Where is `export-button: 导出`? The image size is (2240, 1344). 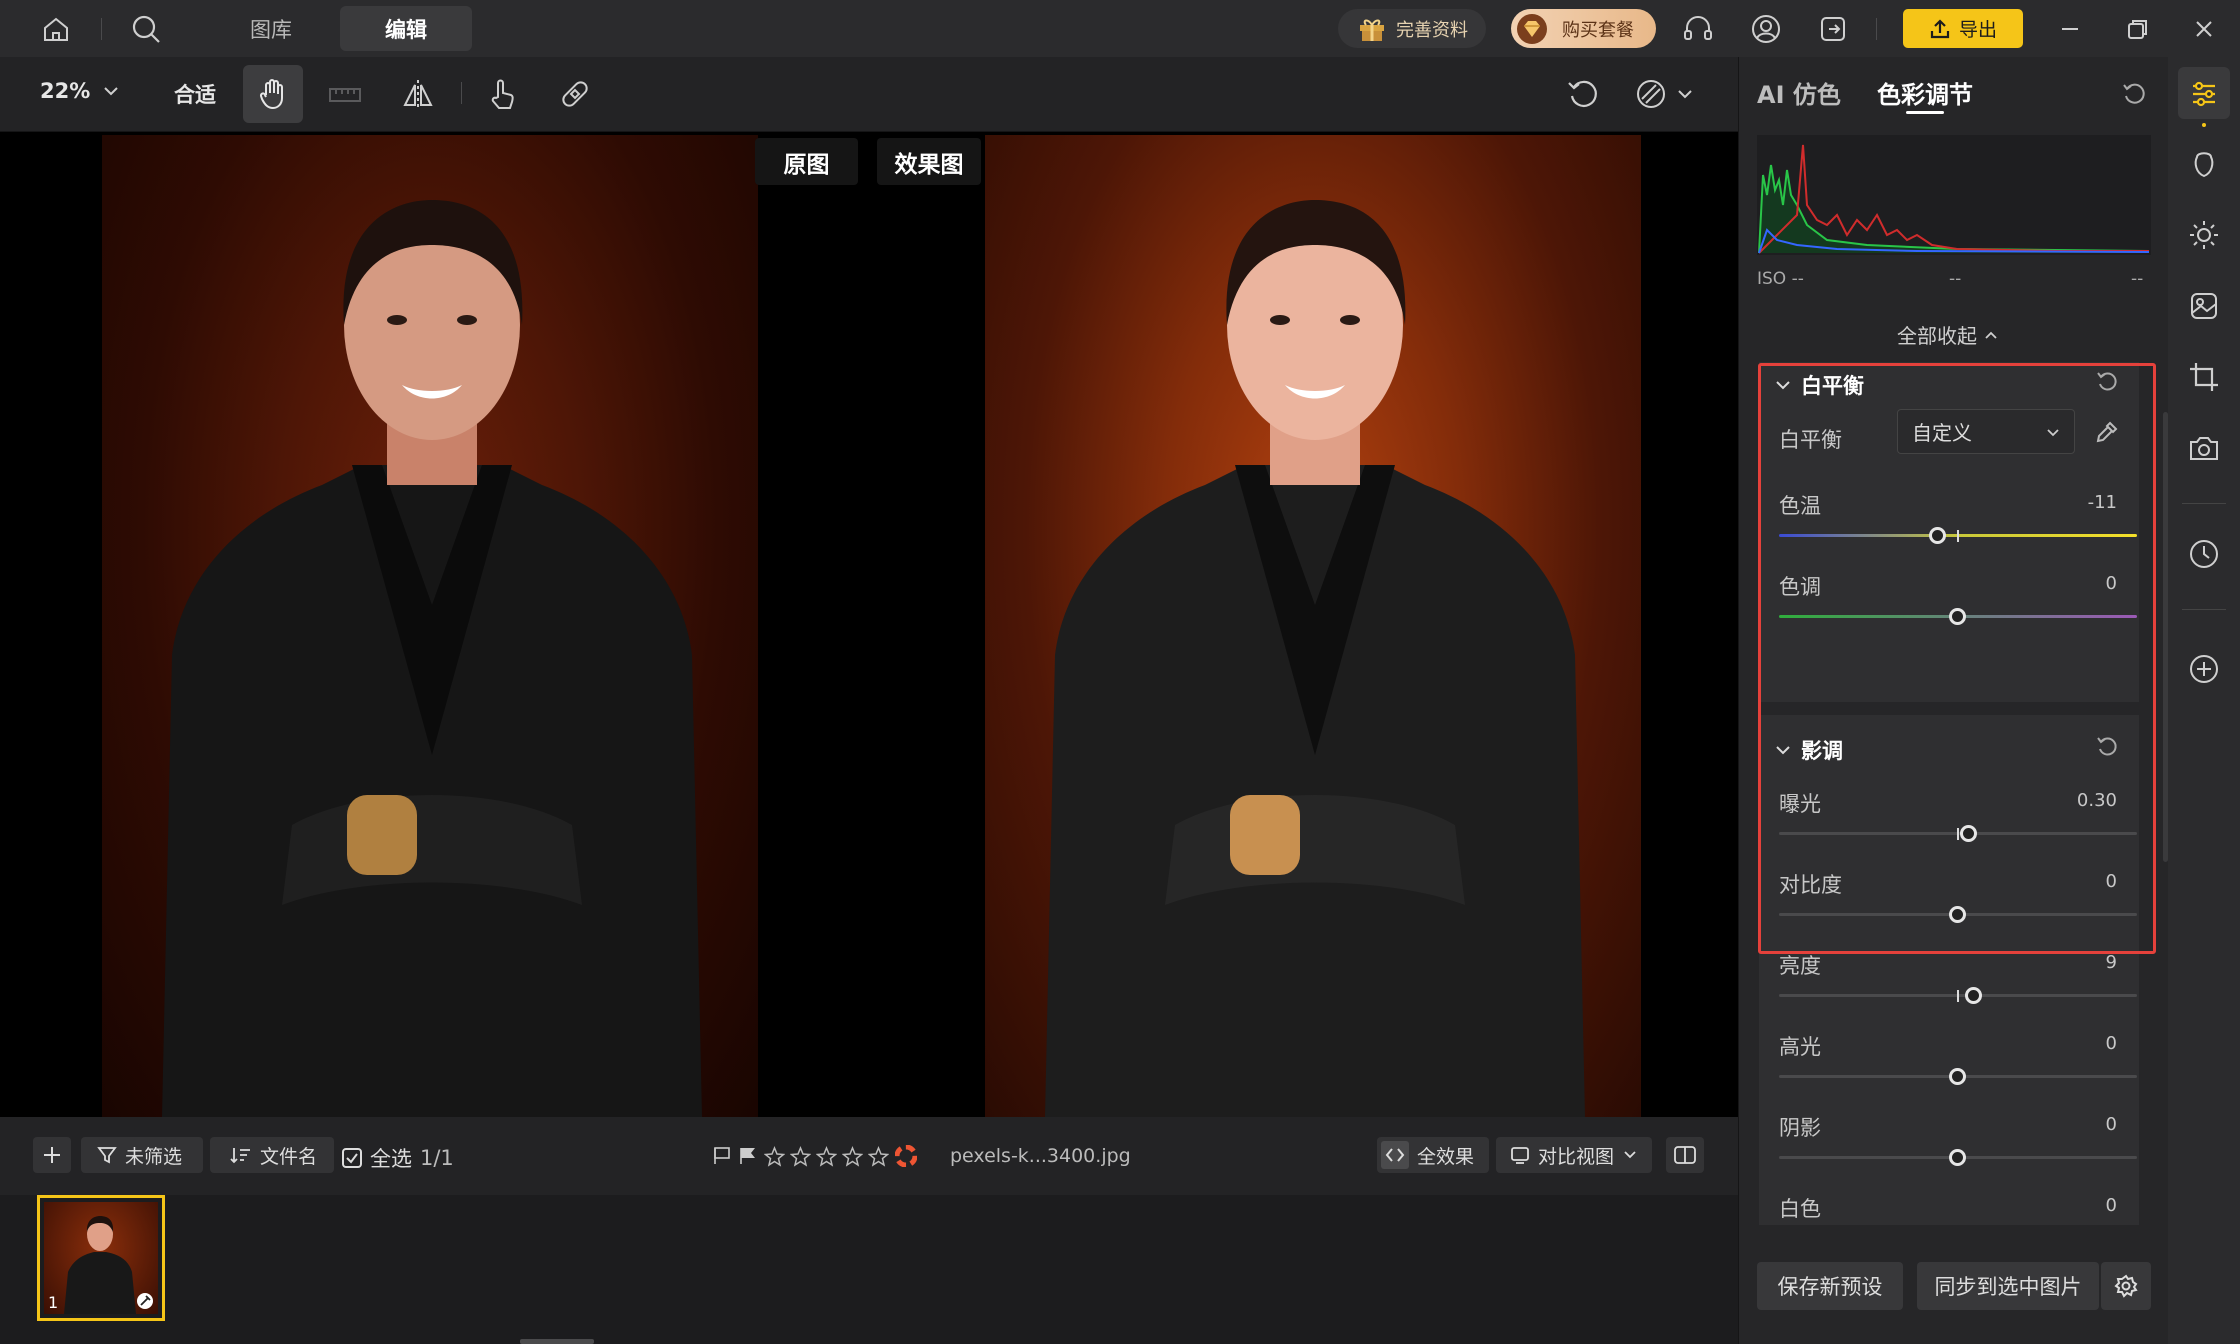 export-button: 导出 is located at coordinates (1963, 28).